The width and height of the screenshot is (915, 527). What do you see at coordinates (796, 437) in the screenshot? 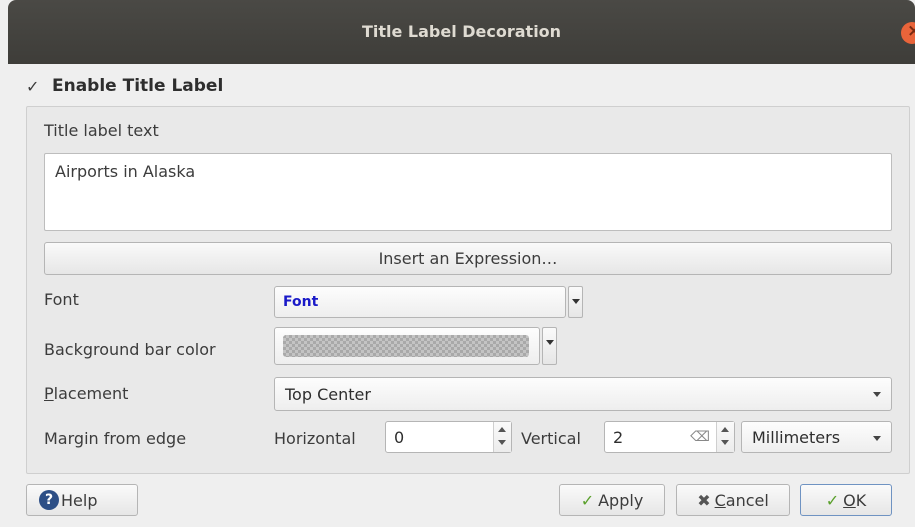
I see `units-value: Millimeters` at bounding box center [796, 437].